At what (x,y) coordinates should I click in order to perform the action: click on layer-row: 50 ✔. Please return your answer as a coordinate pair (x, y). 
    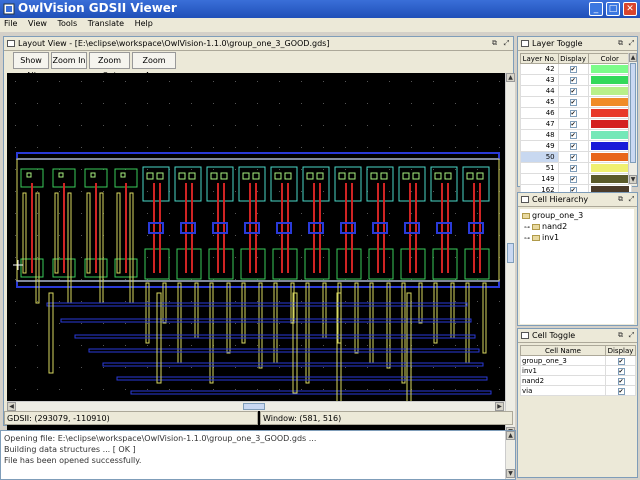
    Looking at the image, I should click on (576, 157).